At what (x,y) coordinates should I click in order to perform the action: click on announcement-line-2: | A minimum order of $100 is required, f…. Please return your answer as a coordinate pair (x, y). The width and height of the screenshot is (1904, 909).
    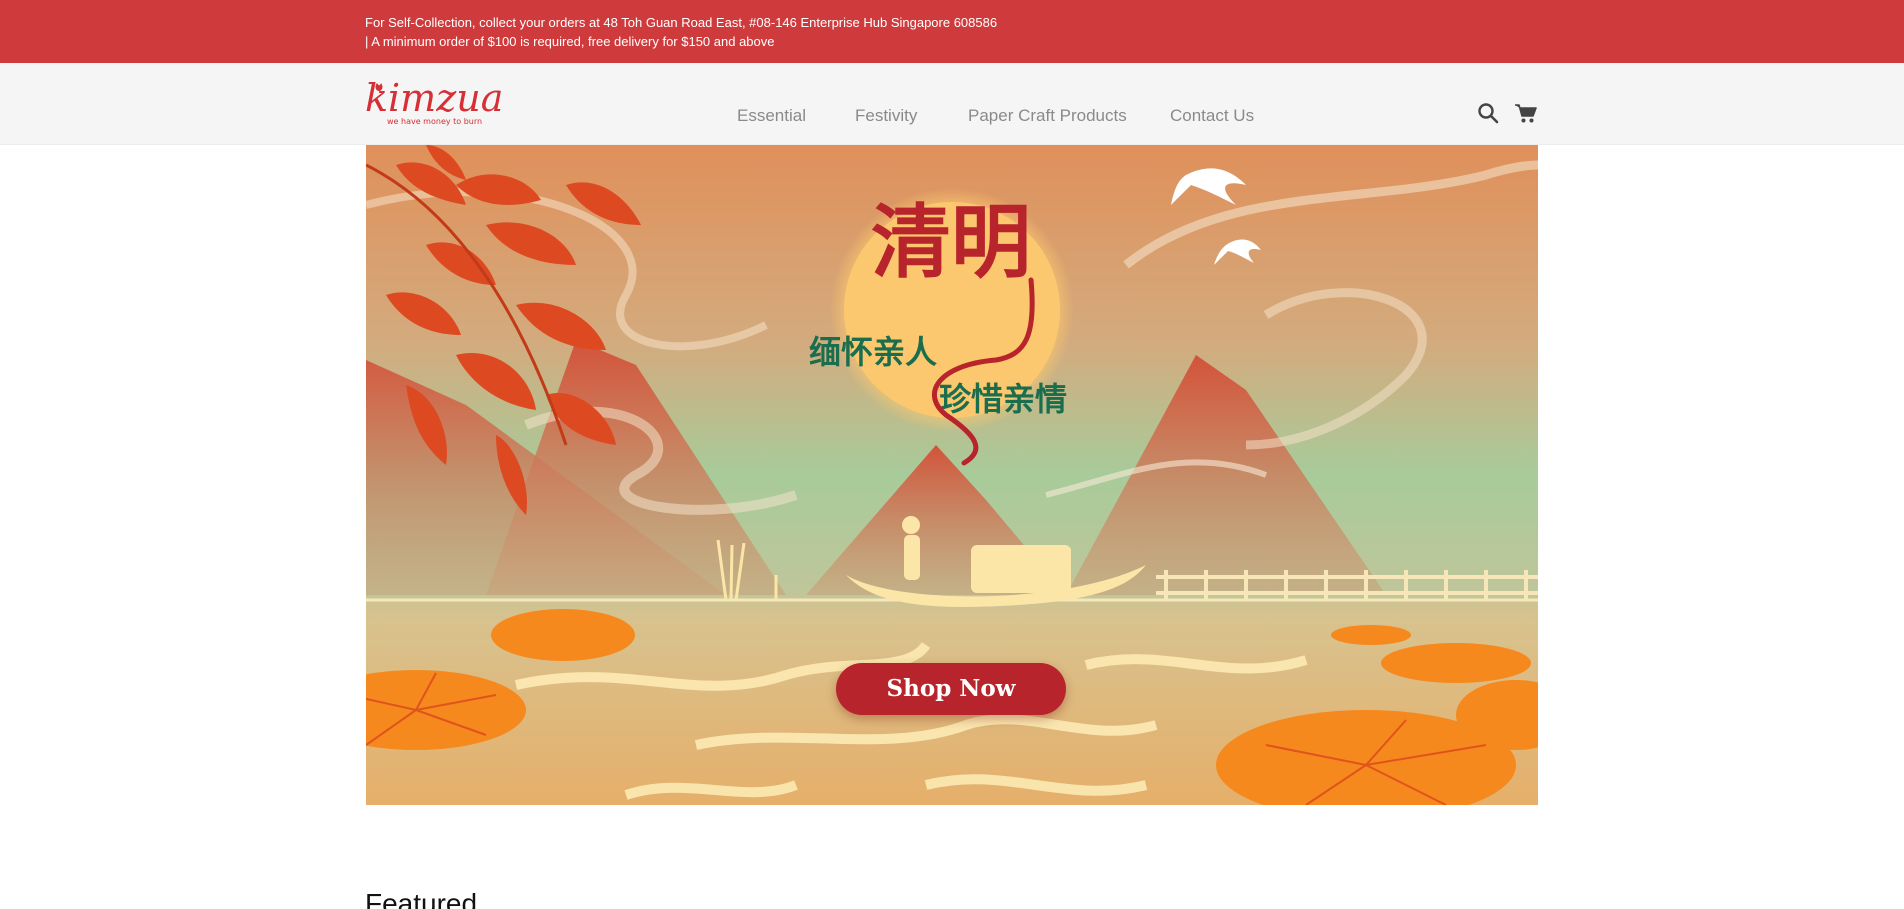
    Looking at the image, I should click on (570, 41).